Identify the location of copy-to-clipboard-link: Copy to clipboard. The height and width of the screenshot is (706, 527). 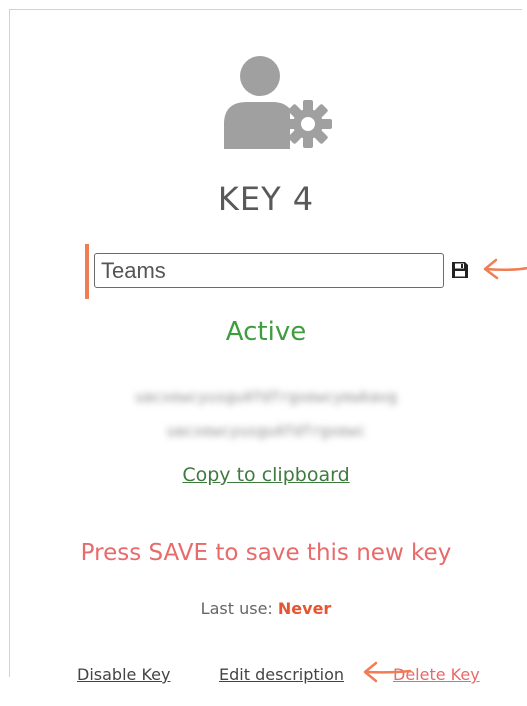
(266, 475).